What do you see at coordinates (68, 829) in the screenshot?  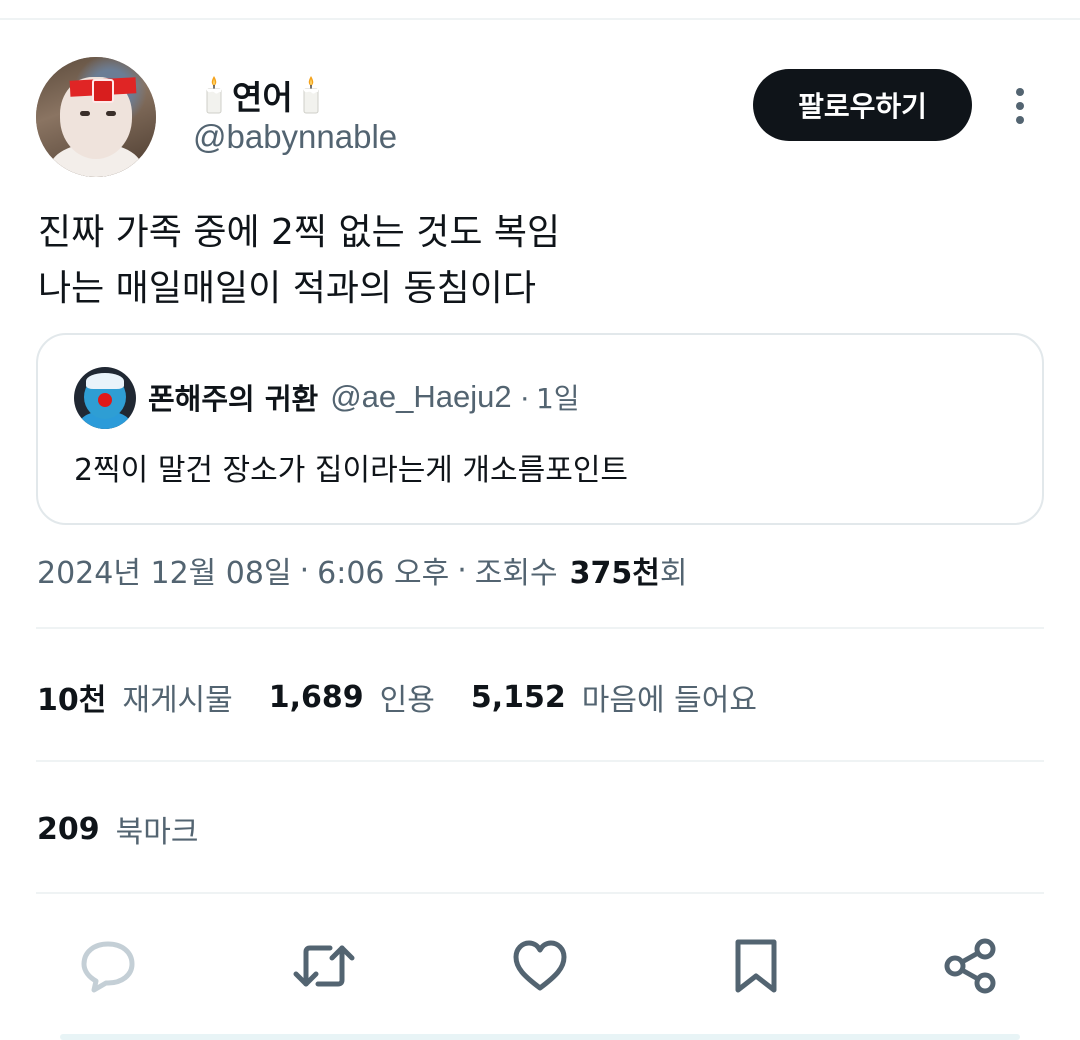 I see `stat-count: 209` at bounding box center [68, 829].